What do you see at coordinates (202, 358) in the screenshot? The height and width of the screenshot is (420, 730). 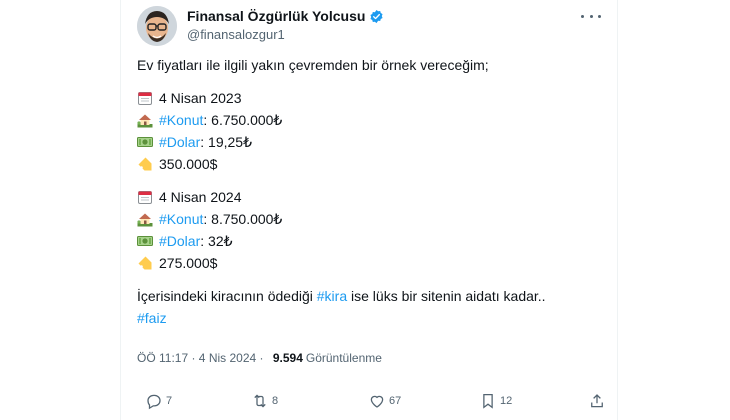 I see `timestamp: ÖÖ 11:17 · 4 Nis 2024 ·` at bounding box center [202, 358].